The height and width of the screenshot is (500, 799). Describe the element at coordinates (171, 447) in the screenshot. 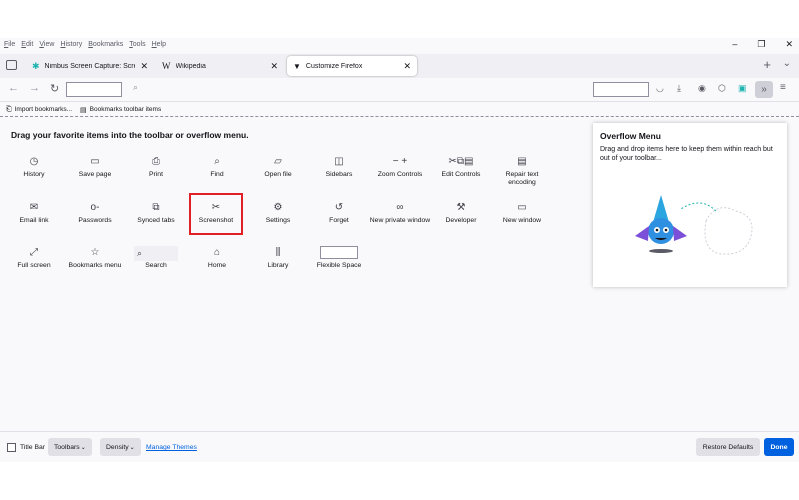

I see `manage-themes-link: Manage Themes` at that location.